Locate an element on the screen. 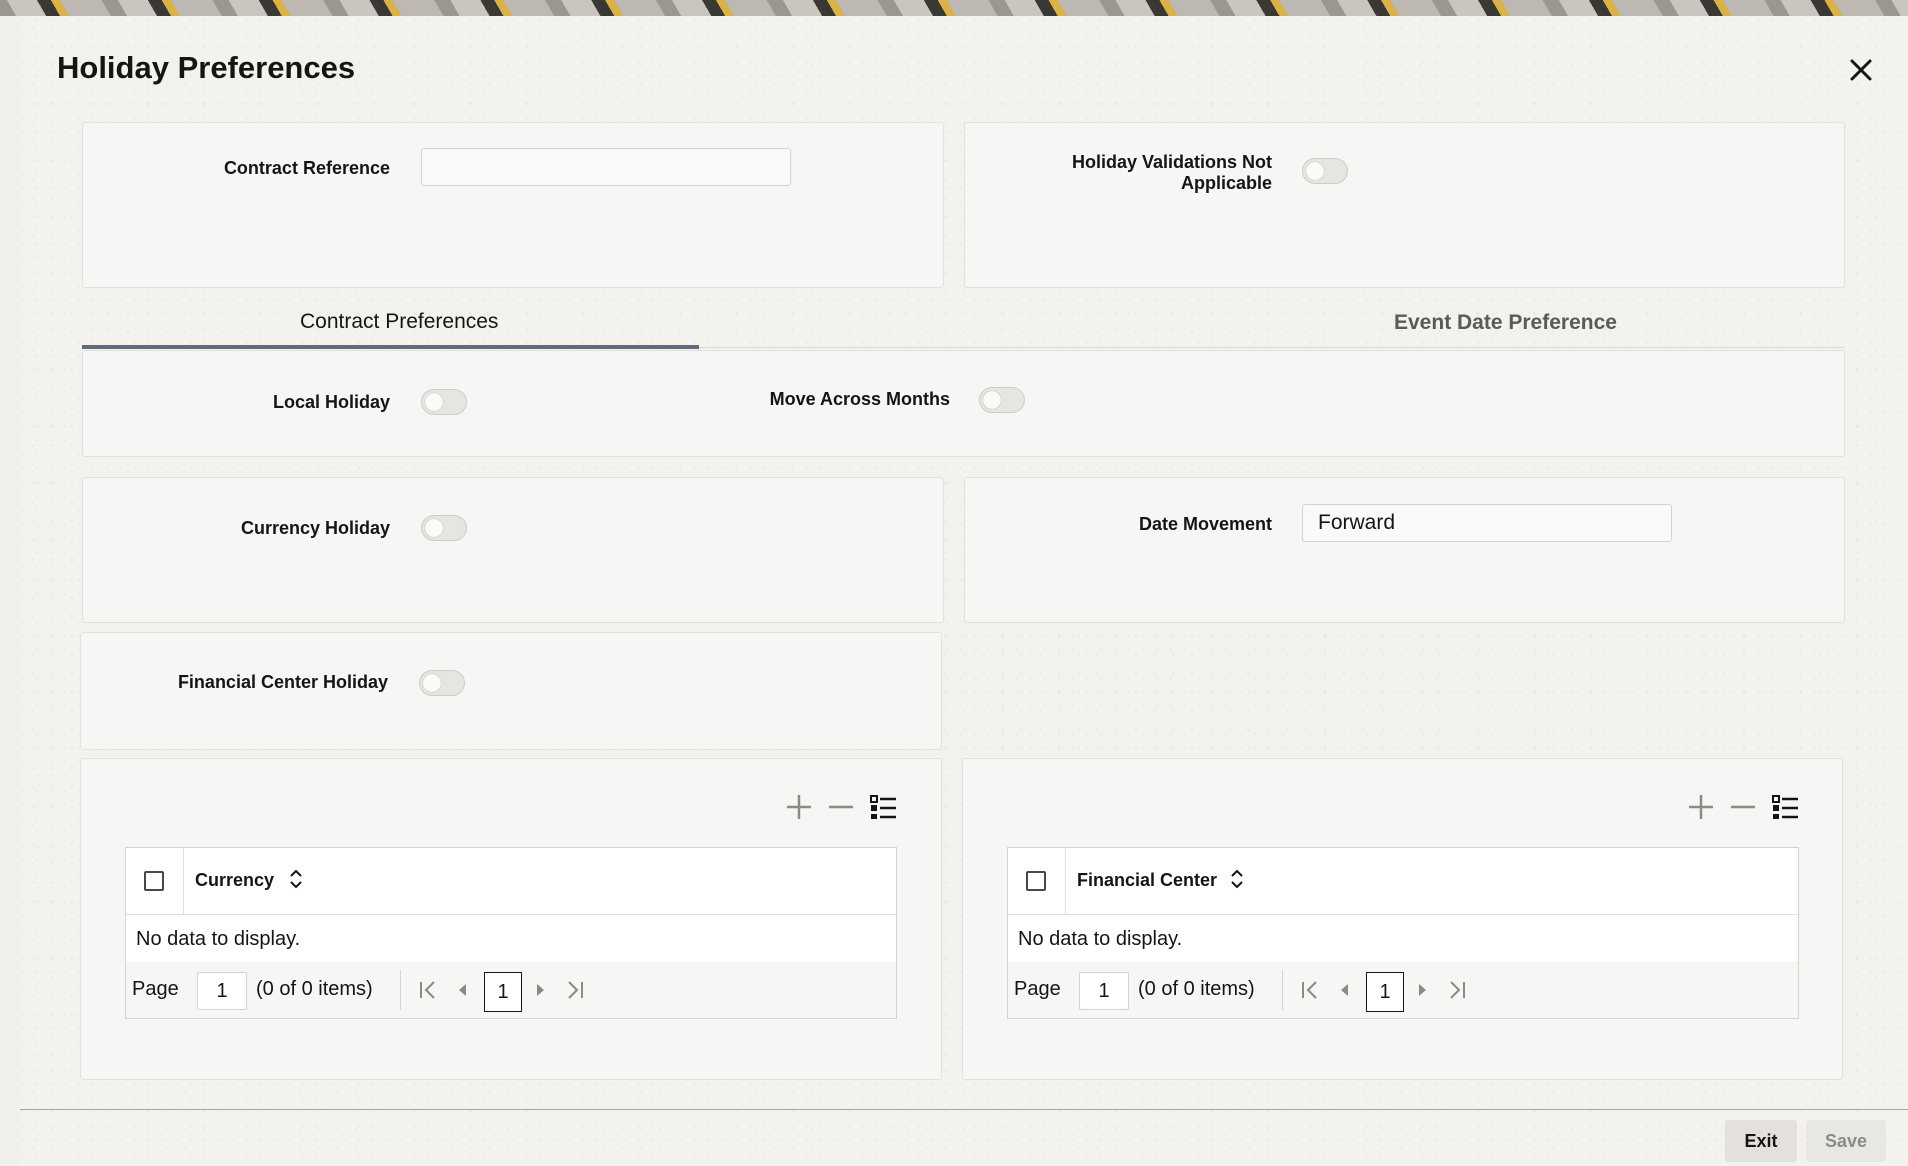 This screenshot has height=1166, width=1908. date-movement-panel is located at coordinates (1404, 550).